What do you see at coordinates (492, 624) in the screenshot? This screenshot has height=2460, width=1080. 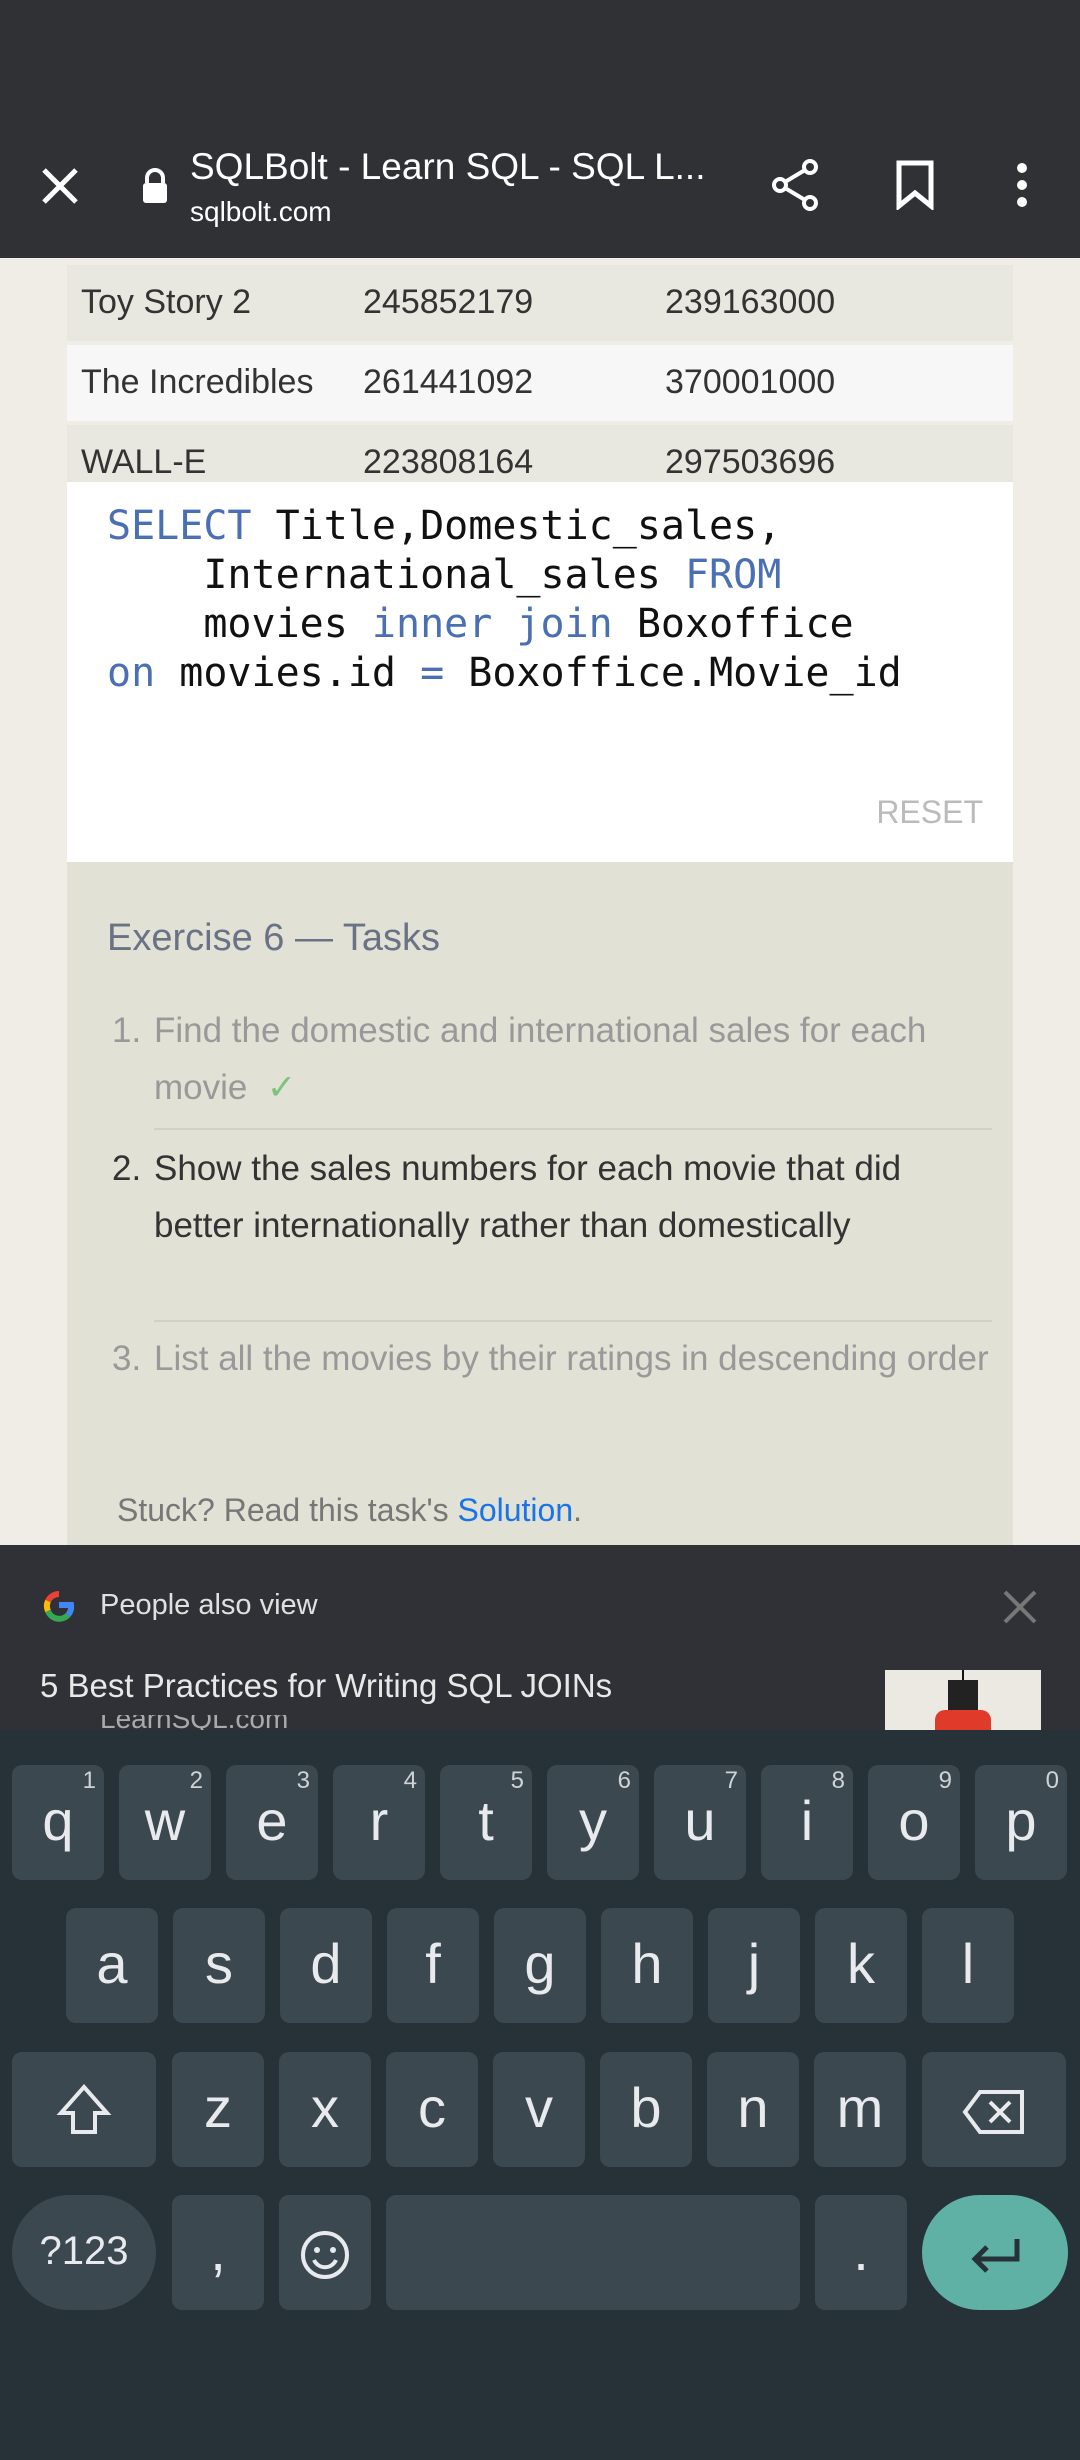 I see `keyword: inner join` at bounding box center [492, 624].